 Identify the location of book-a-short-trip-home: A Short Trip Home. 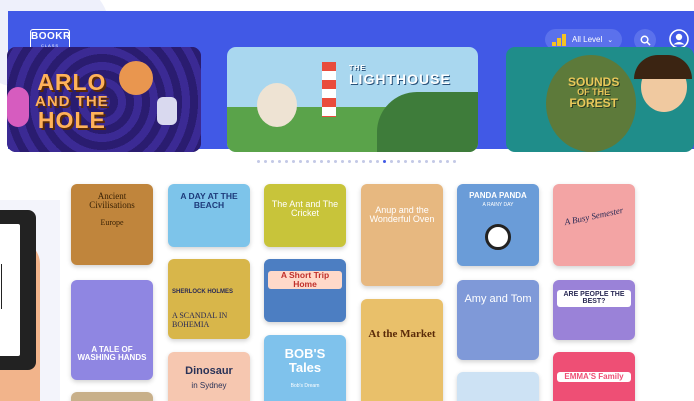
(305, 290).